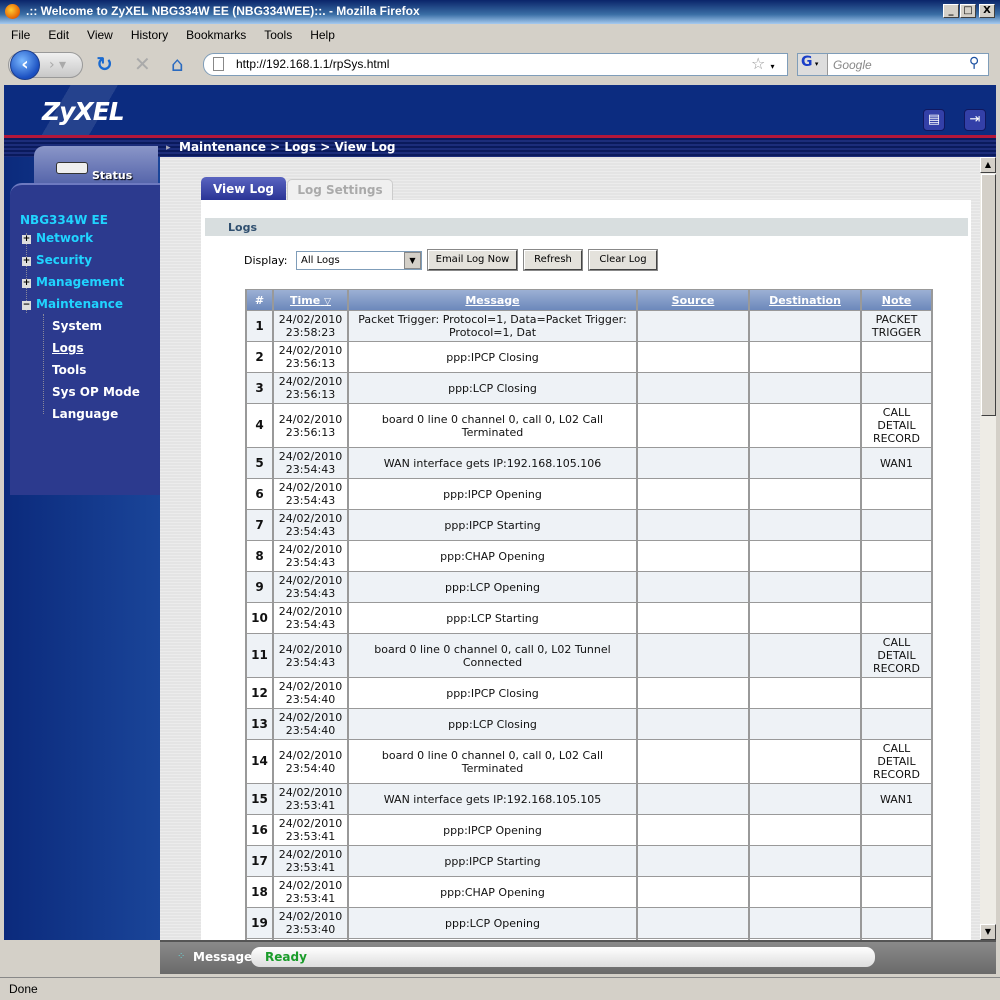 The image size is (1000, 1000). I want to click on menu-edit: Edit, so click(56, 33).